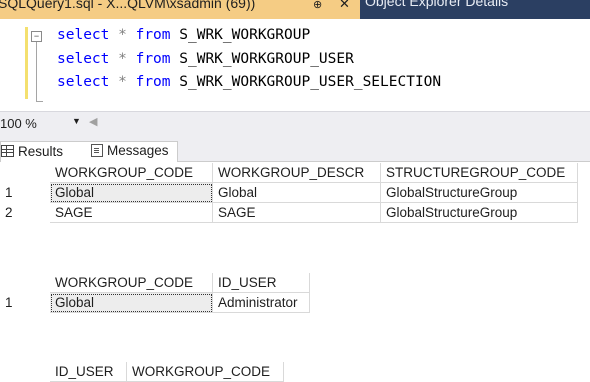 The width and height of the screenshot is (590, 382). I want to click on column-header: WORKGROUP_DESCR, so click(296, 173).